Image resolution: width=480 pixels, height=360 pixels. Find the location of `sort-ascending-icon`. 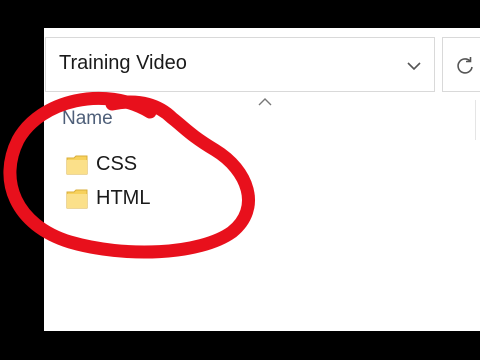

sort-ascending-icon is located at coordinates (265, 102).